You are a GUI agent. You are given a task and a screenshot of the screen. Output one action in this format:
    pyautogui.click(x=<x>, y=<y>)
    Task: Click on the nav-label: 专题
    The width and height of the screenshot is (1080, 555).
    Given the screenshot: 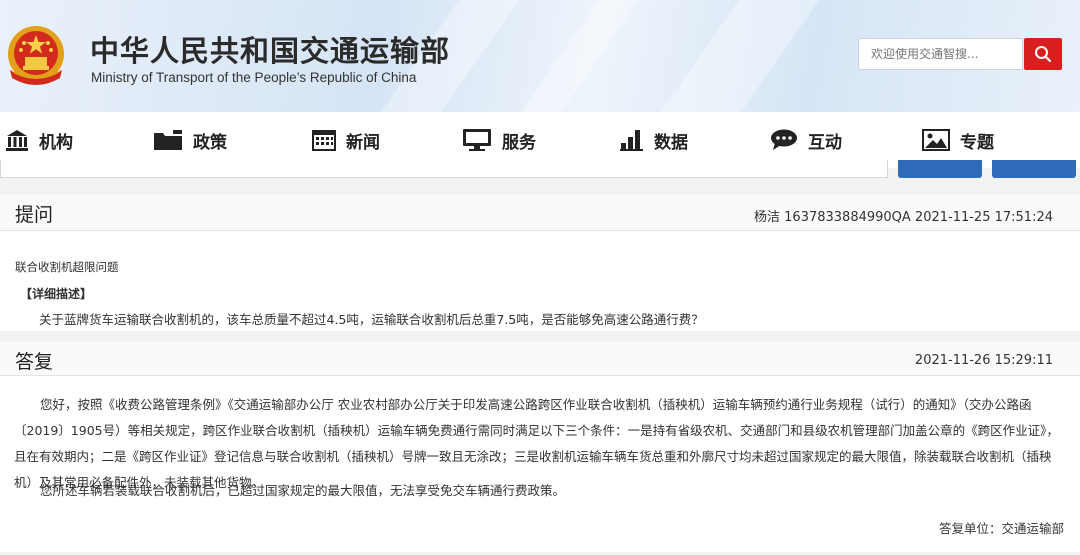 What is the action you would take?
    pyautogui.click(x=977, y=142)
    